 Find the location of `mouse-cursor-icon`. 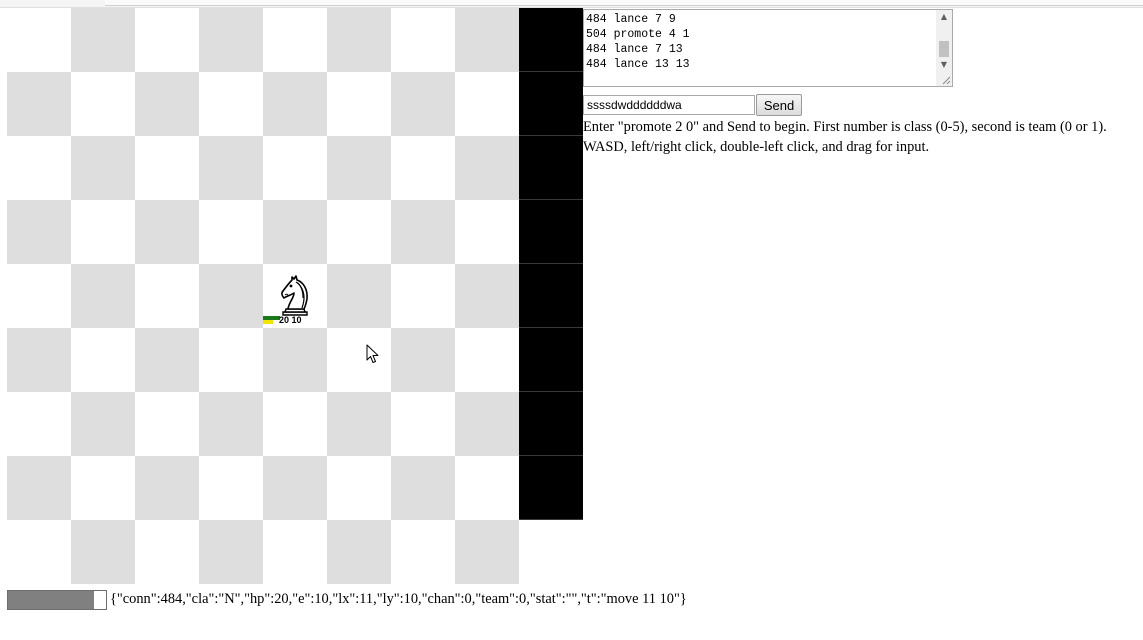

mouse-cursor-icon is located at coordinates (372, 353).